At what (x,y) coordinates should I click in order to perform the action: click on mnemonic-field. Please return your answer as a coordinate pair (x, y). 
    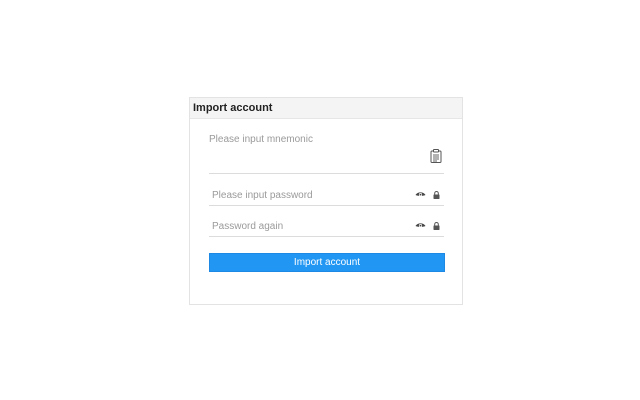
    Looking at the image, I should click on (326, 154).